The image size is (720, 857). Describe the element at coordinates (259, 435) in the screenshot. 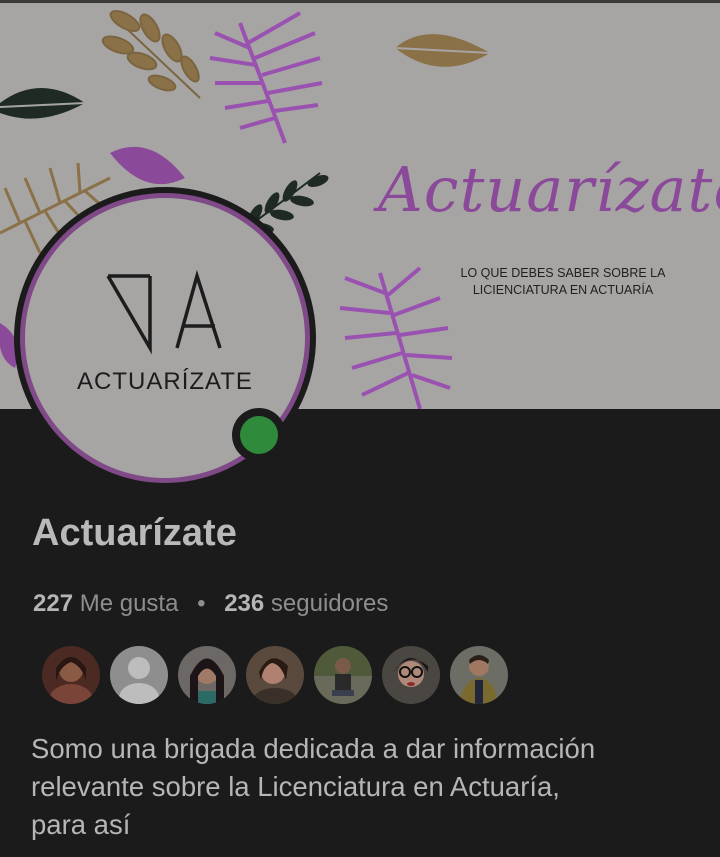

I see `online-status-icon` at that location.